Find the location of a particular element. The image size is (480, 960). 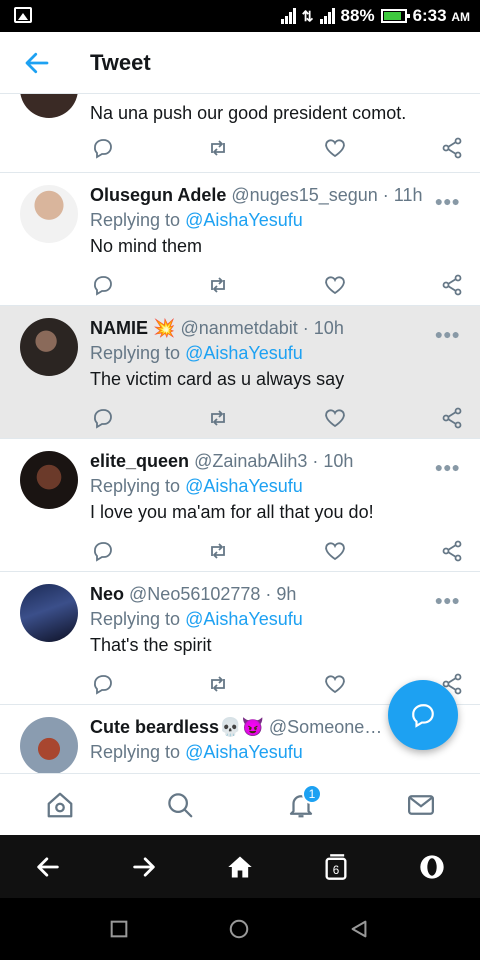

bottom-tab-bar: 1 is located at coordinates (240, 804).